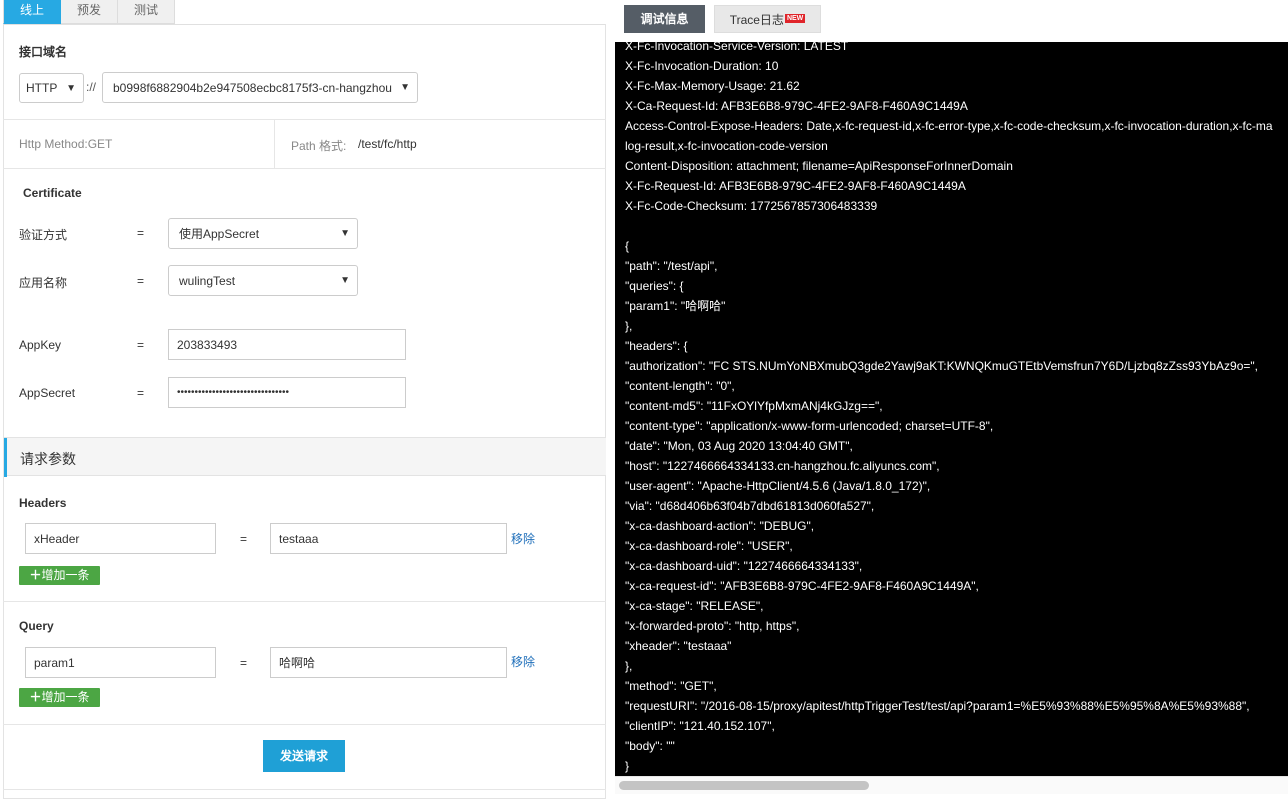  What do you see at coordinates (523, 538) in the screenshot?
I see `remove-header-link: 移除` at bounding box center [523, 538].